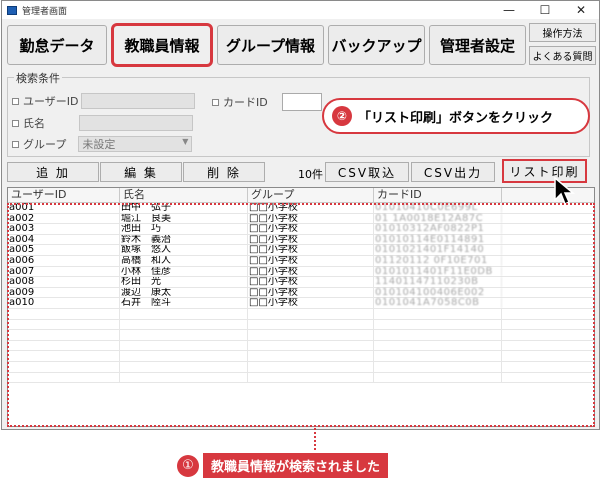  Describe the element at coordinates (162, 45) in the screenshot. I see `tab-staff-info: 教職員情報` at that location.